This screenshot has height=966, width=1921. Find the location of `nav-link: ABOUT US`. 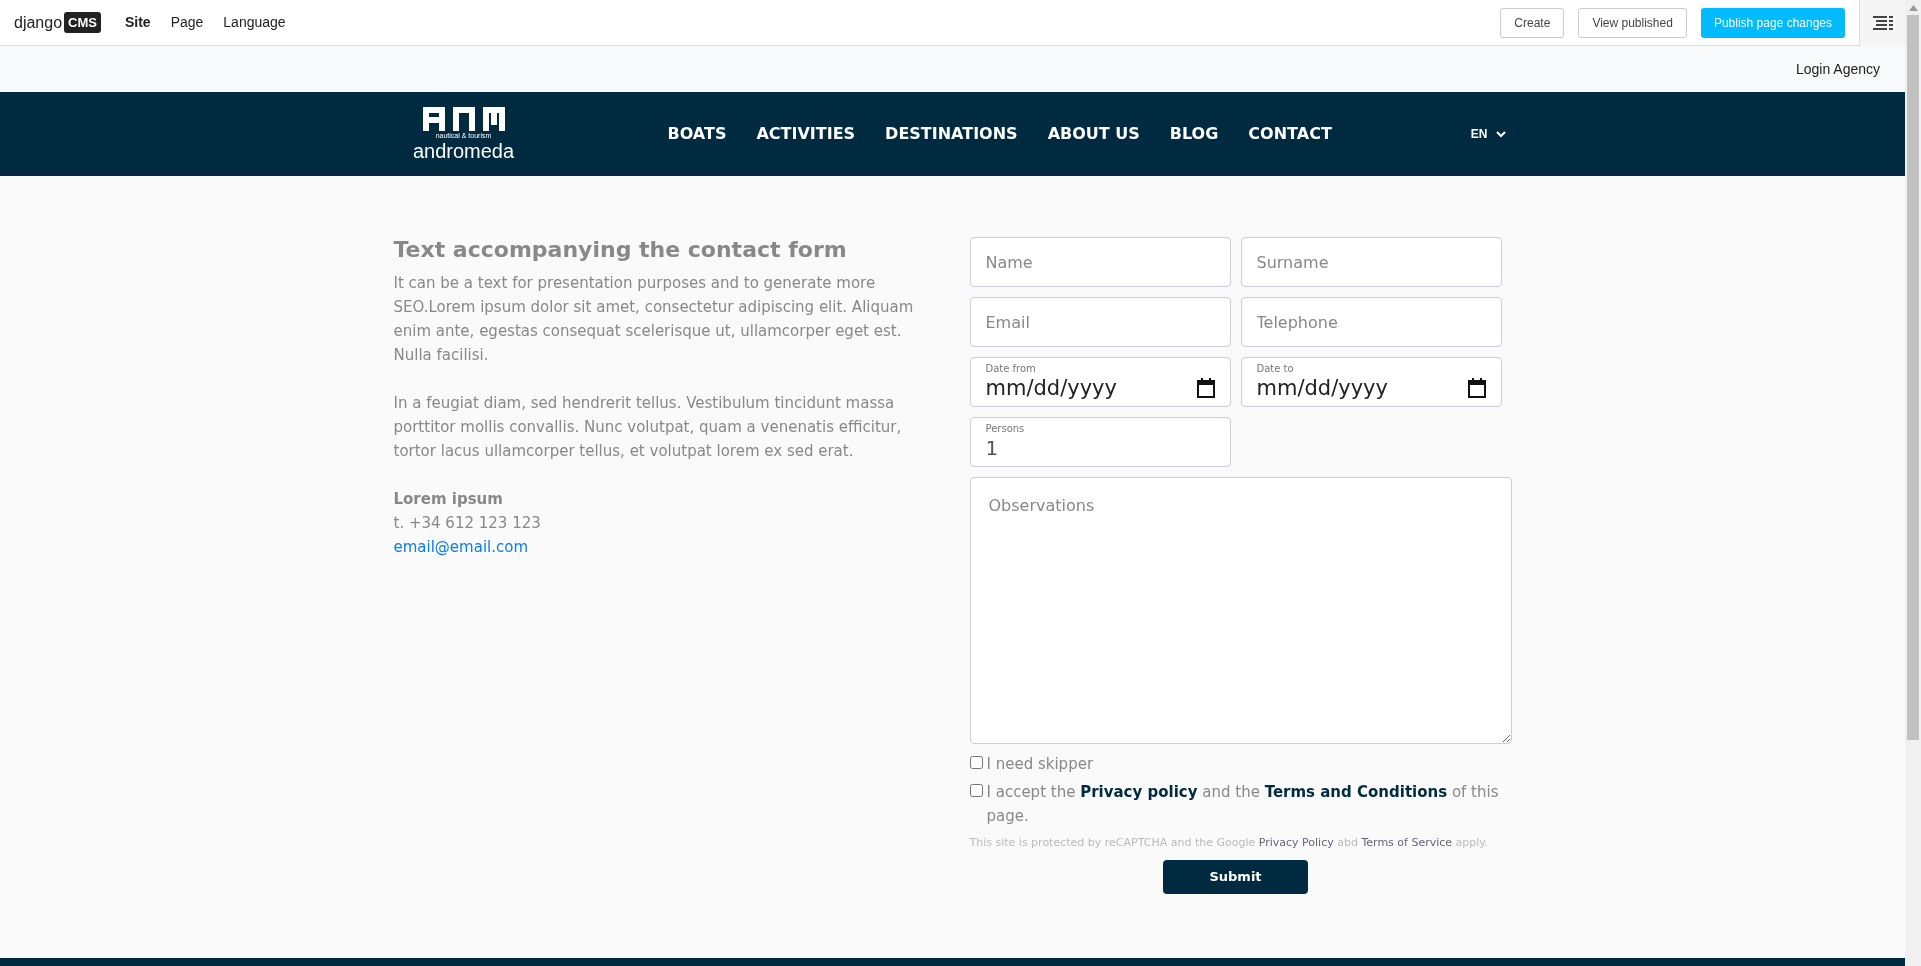

nav-link: ABOUT US is located at coordinates (1093, 134).